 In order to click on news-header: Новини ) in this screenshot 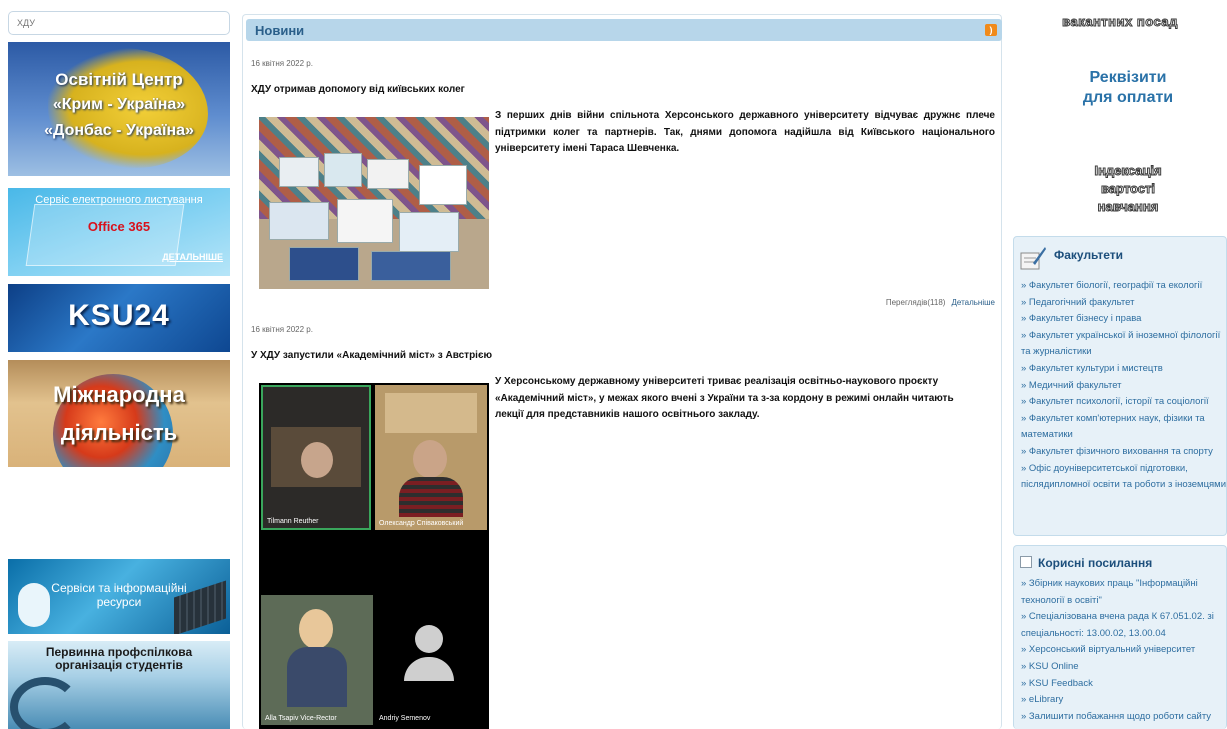, I will do `click(624, 30)`.